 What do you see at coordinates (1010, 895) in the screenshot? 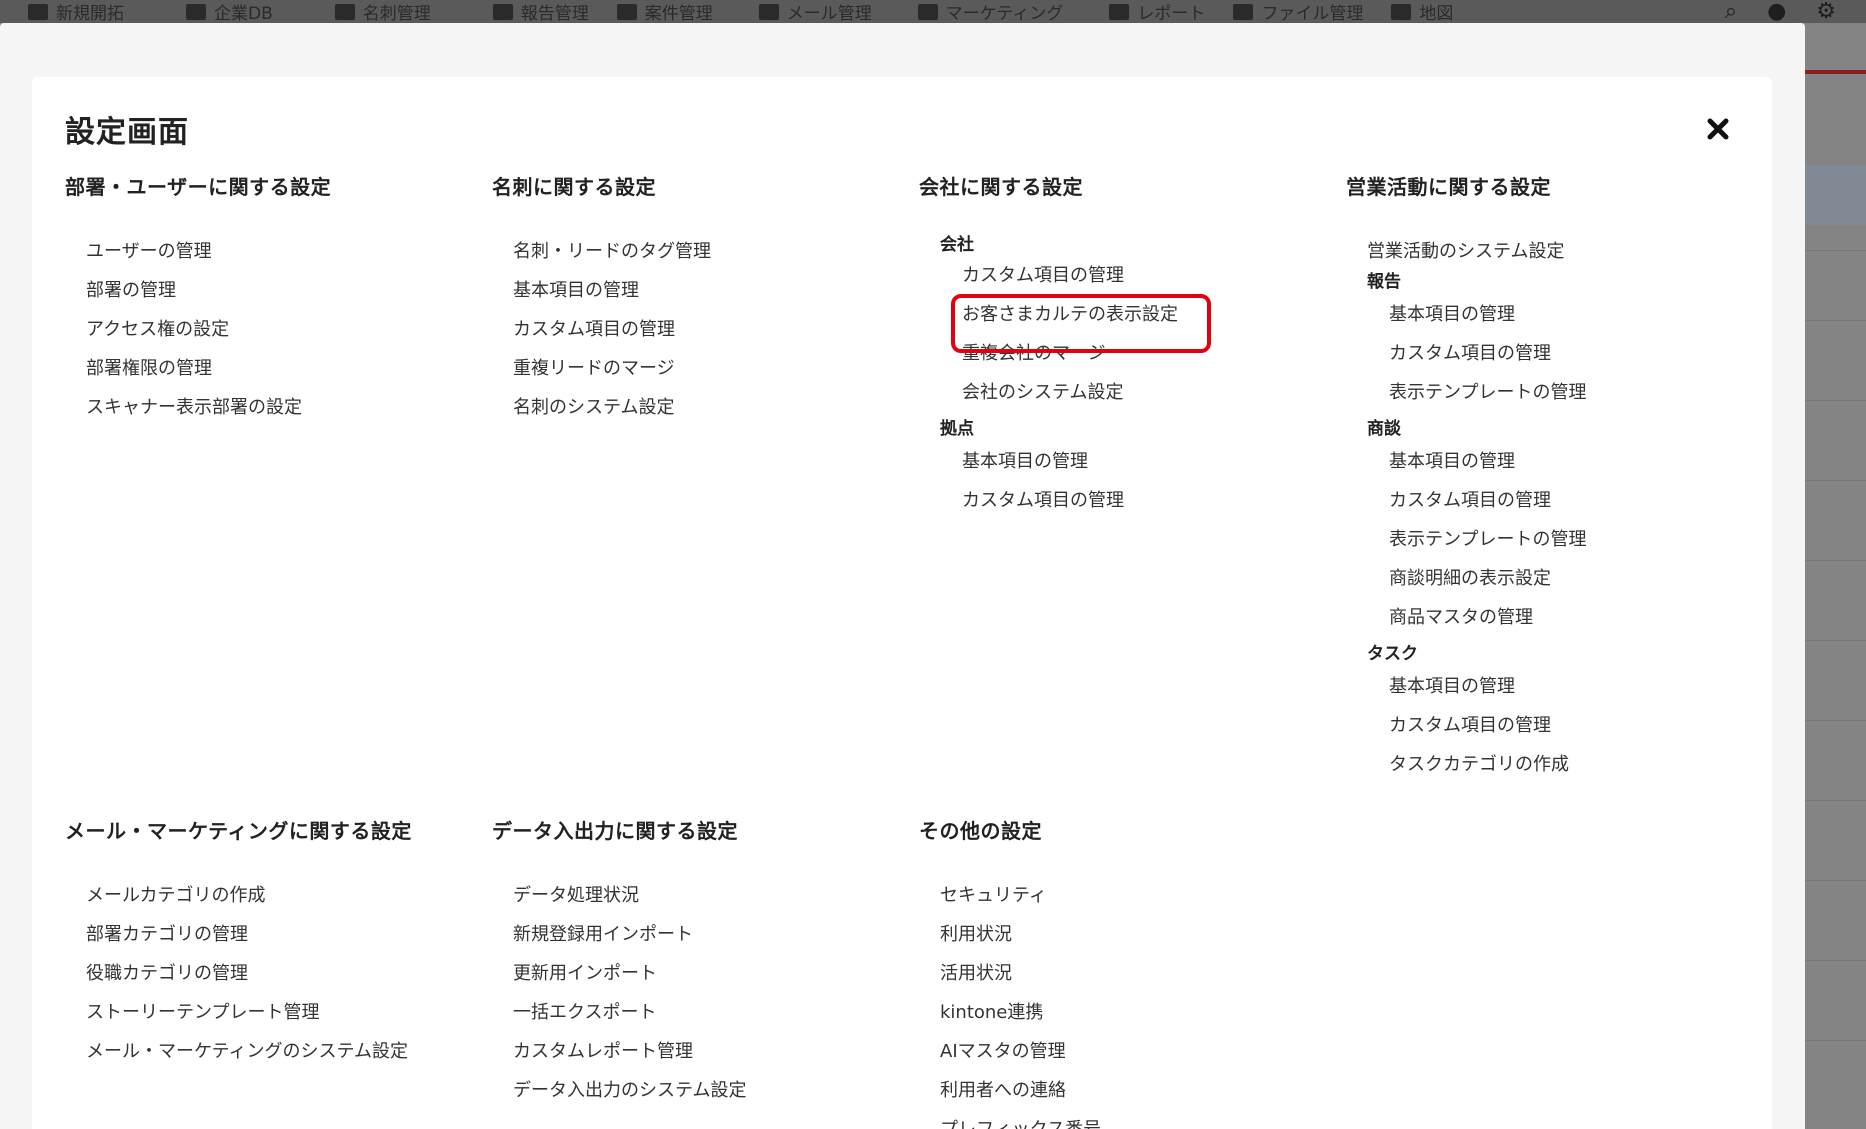
I see `link-security: セキュリティ` at bounding box center [1010, 895].